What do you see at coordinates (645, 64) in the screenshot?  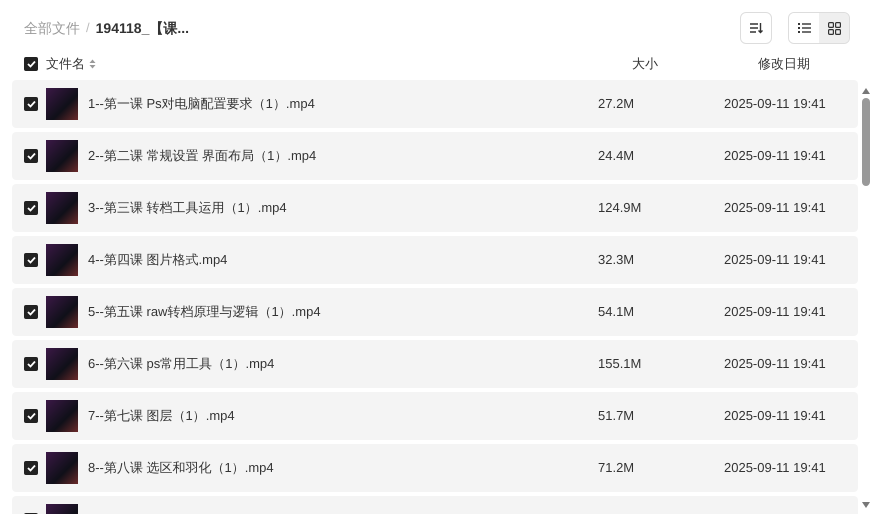 I see `column-header: 大小` at bounding box center [645, 64].